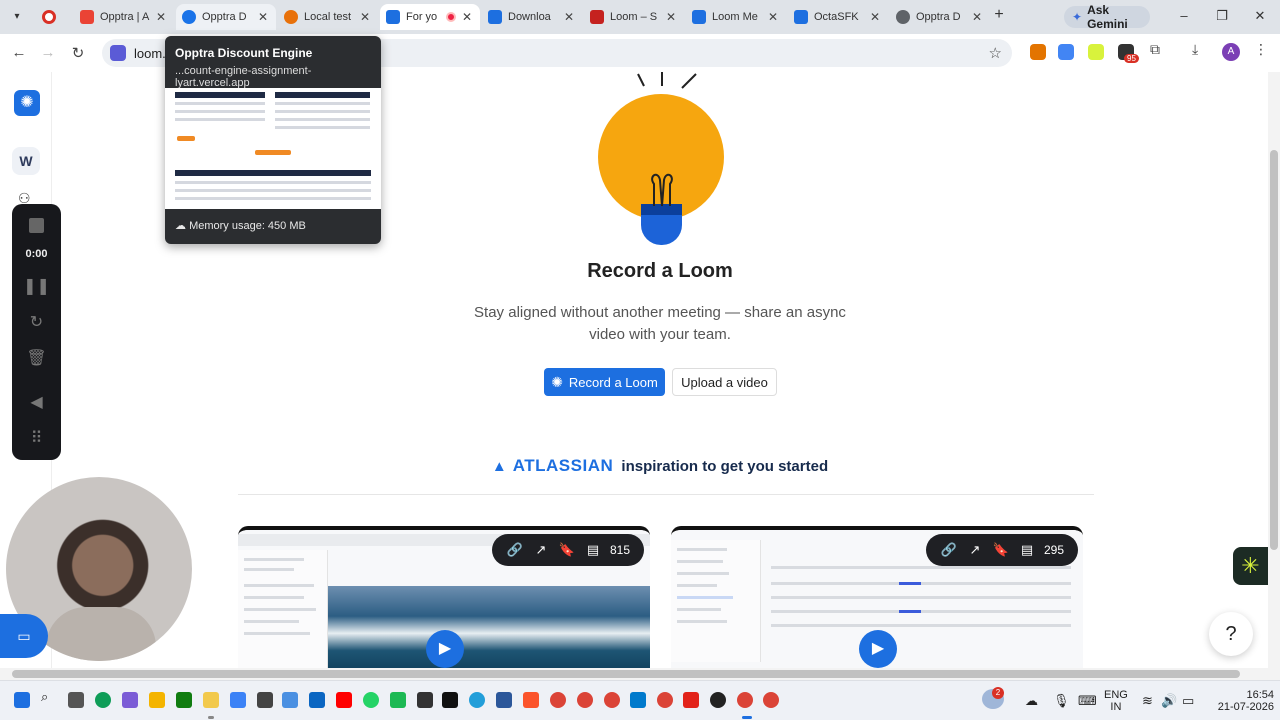  Describe the element at coordinates (1061, 701) in the screenshot. I see `microphone-icon: 🎙` at that location.